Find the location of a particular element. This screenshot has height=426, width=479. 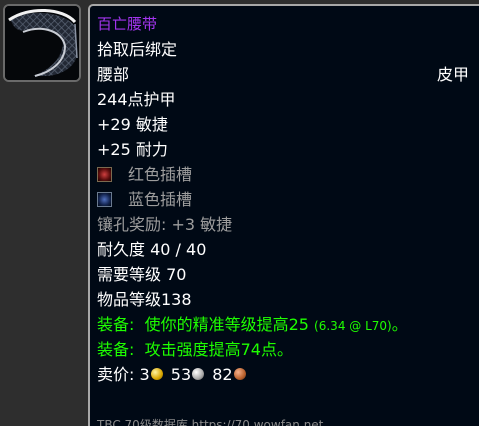

socket-red-row: 红色插槽 is located at coordinates (288, 174).